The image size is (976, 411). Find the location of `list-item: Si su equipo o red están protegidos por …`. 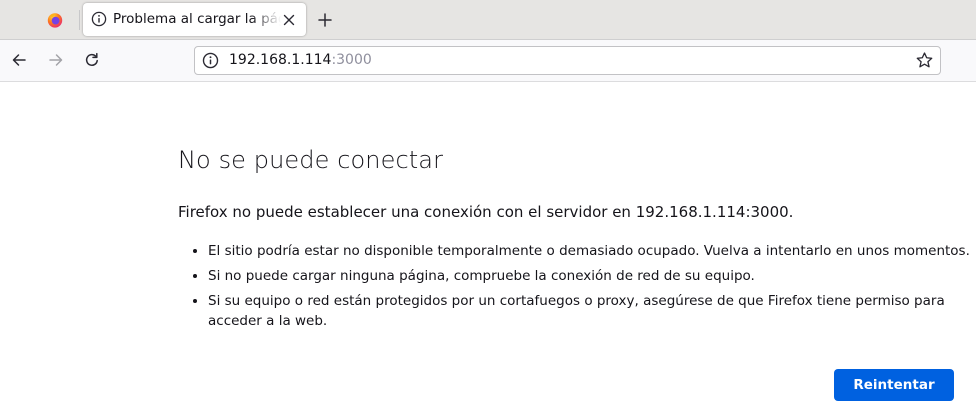

list-item: Si su equipo o red están protegidos por … is located at coordinates (592, 311).